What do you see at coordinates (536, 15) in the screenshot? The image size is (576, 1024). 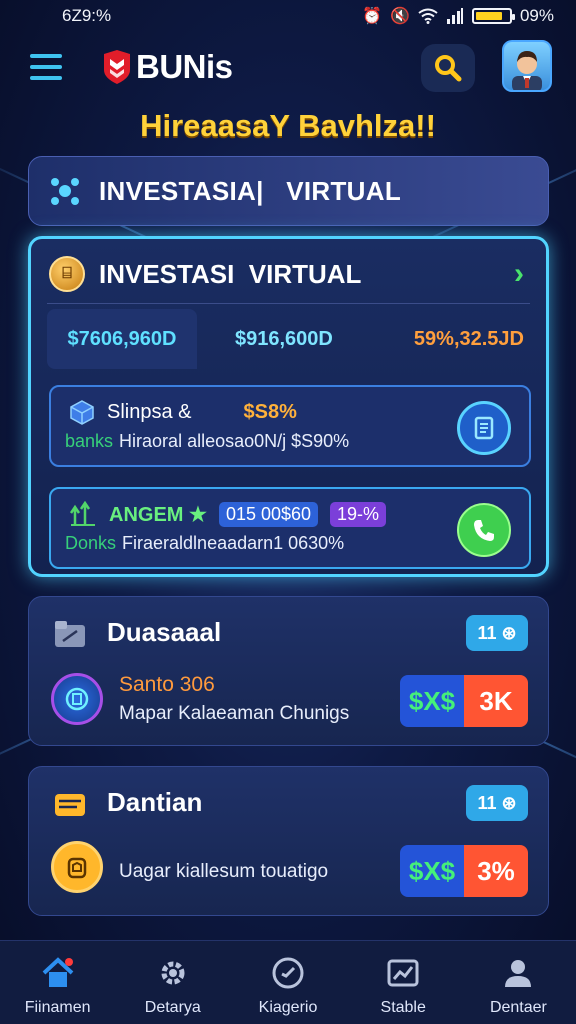 I see `battery-text: 09%` at bounding box center [536, 15].